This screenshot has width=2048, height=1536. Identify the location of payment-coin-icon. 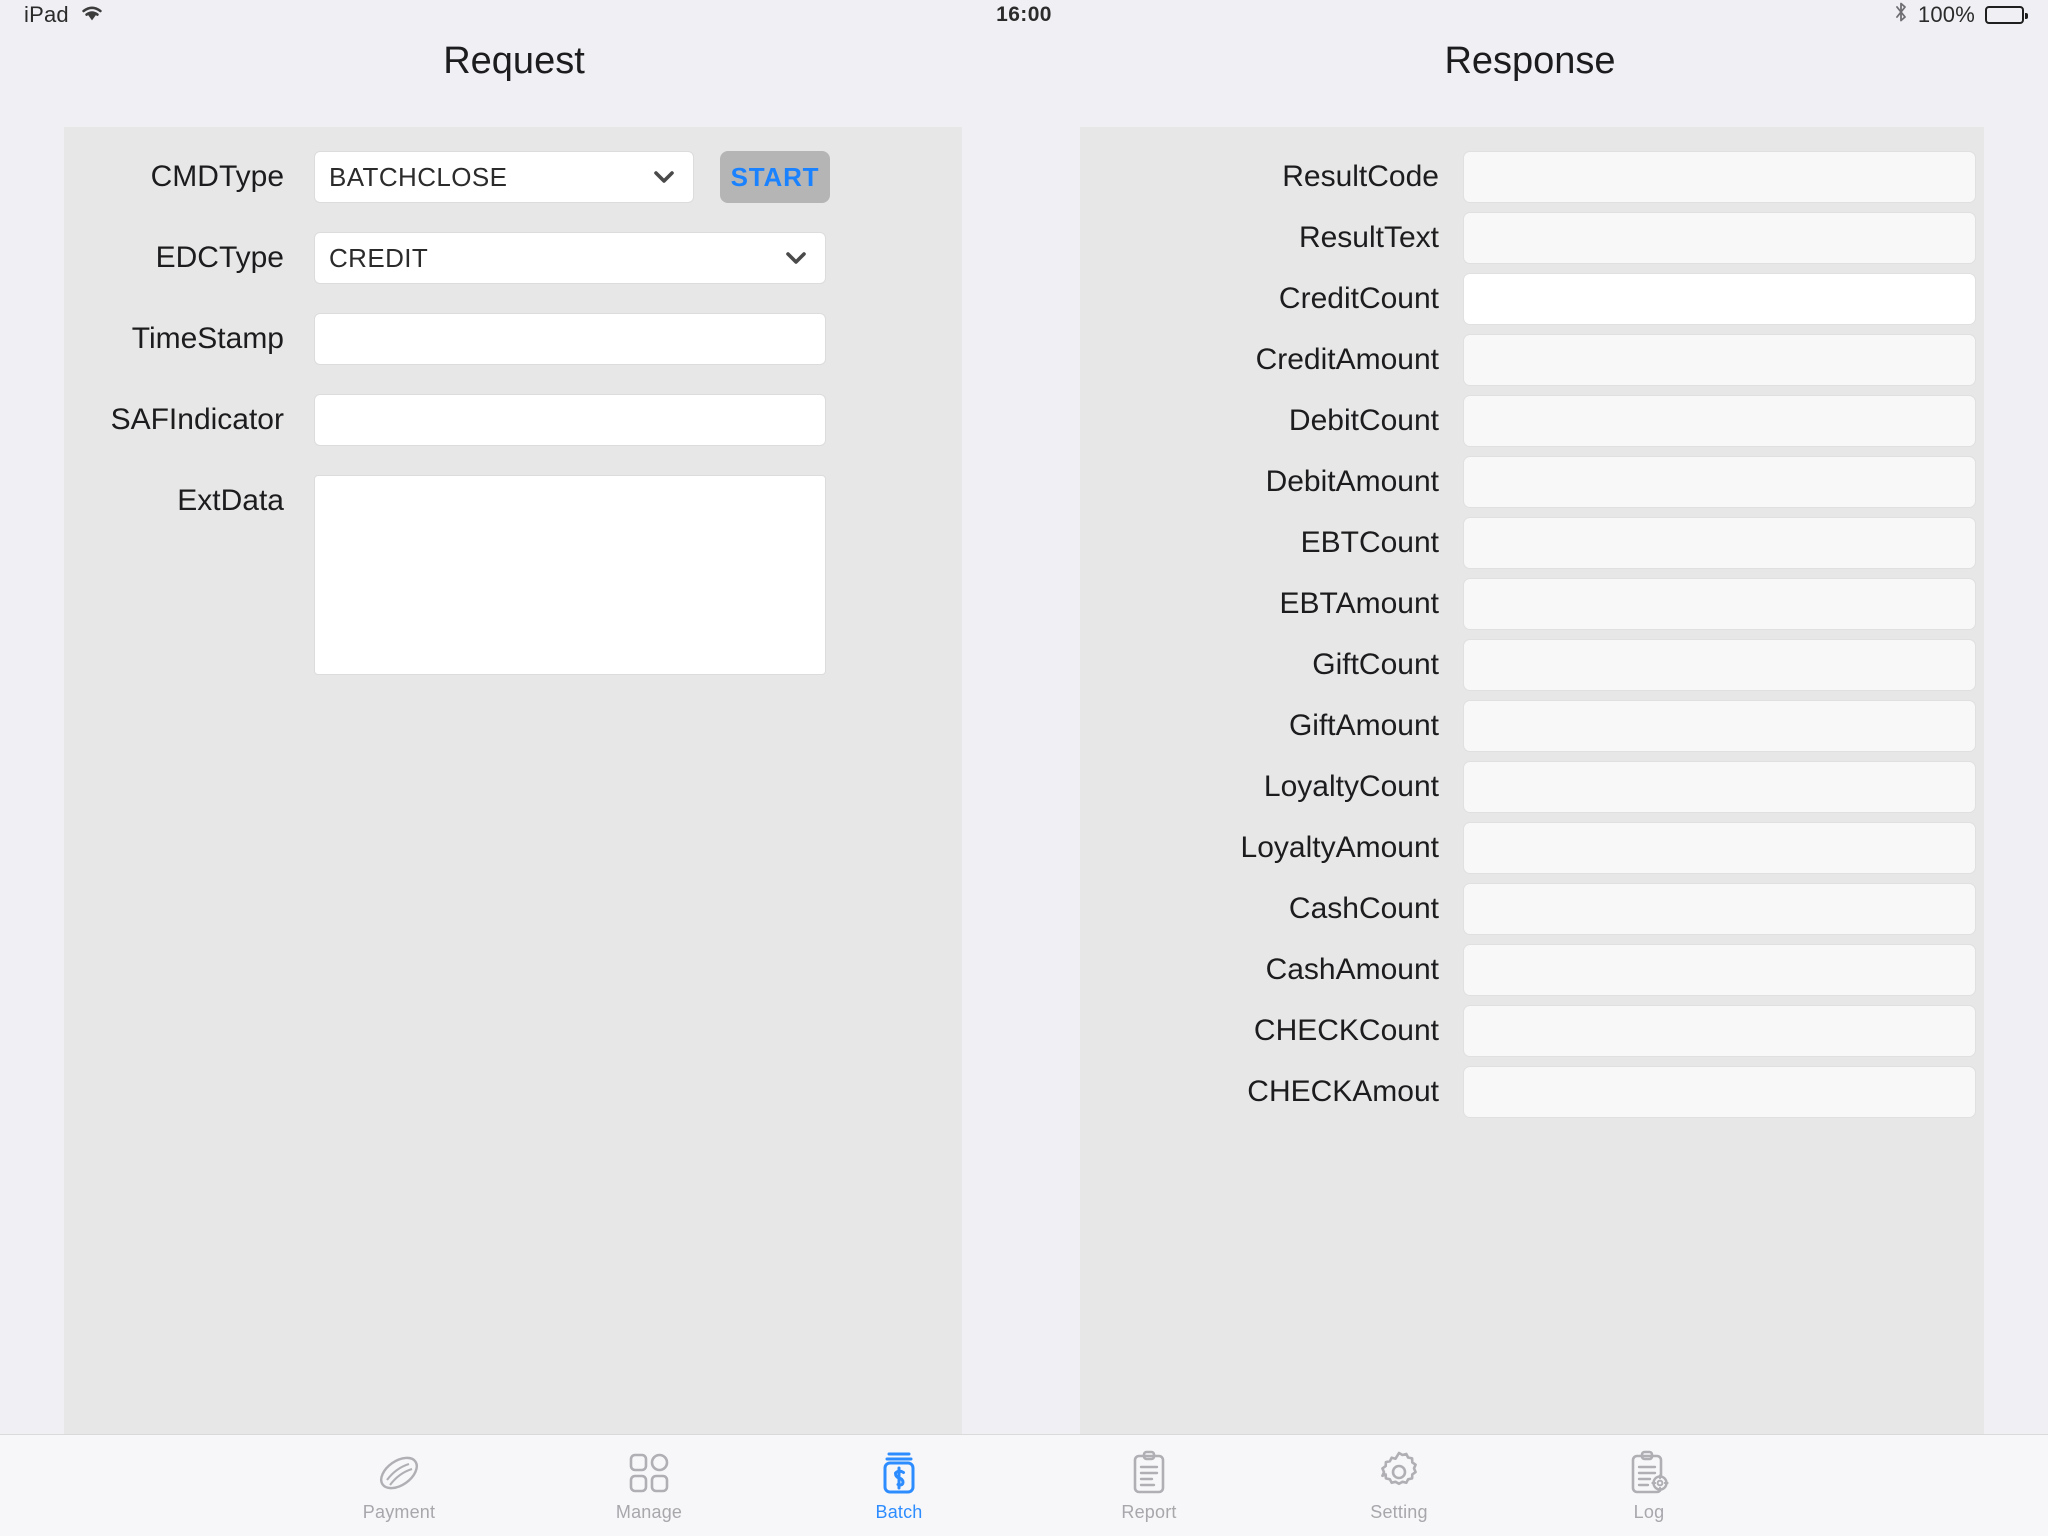
(399, 1473).